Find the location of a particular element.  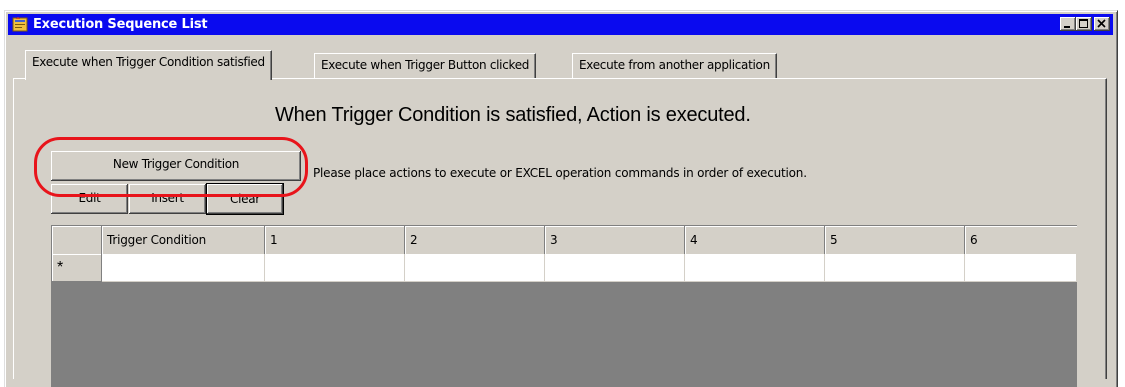

app-icon is located at coordinates (20, 24).